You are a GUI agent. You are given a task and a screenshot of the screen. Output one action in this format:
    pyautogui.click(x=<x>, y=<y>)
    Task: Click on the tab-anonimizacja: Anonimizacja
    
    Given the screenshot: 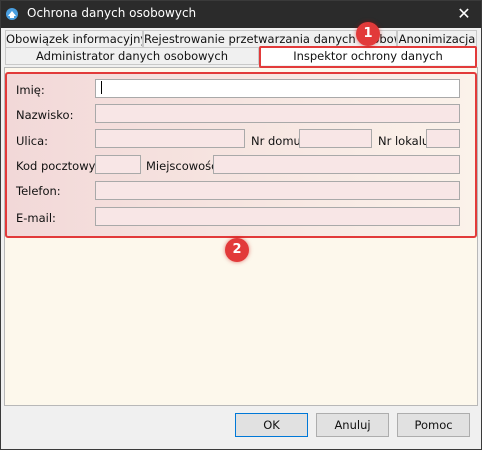 What is the action you would take?
    pyautogui.click(x=437, y=39)
    